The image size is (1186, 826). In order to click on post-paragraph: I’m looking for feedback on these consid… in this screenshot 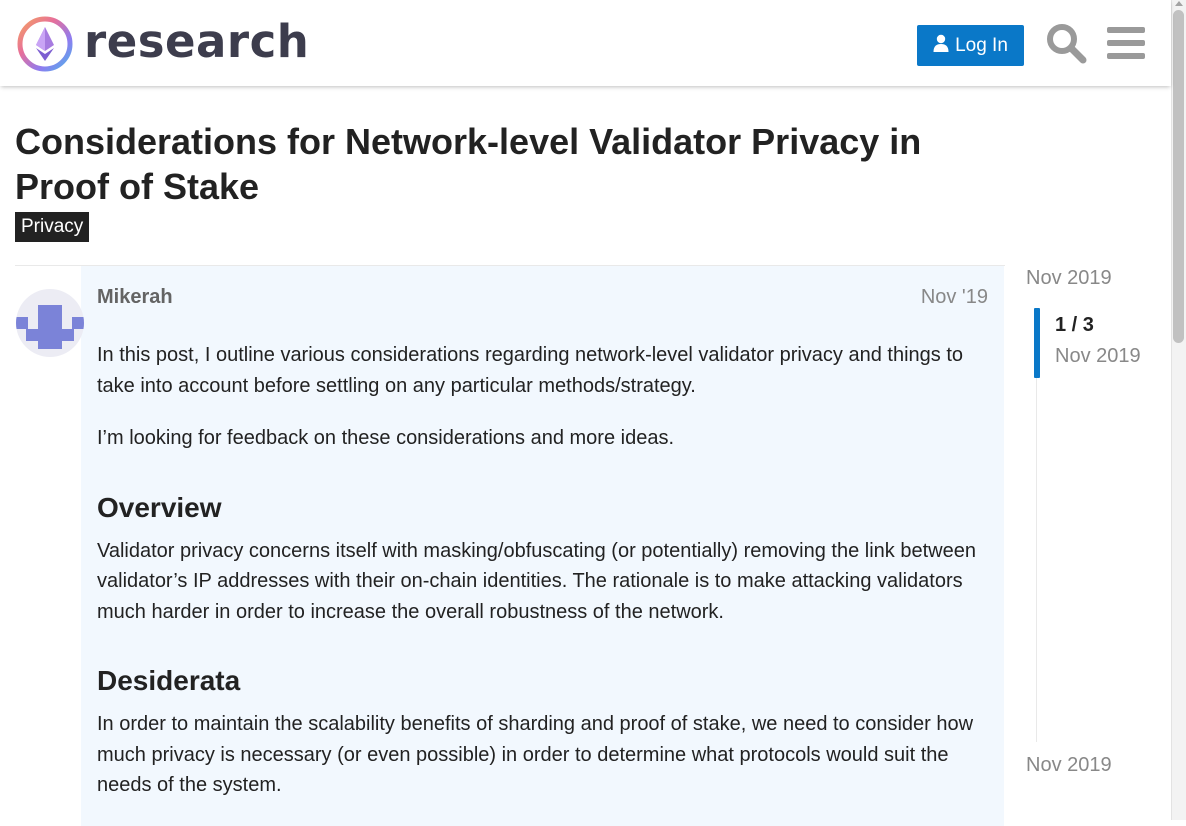, I will do `click(386, 438)`.